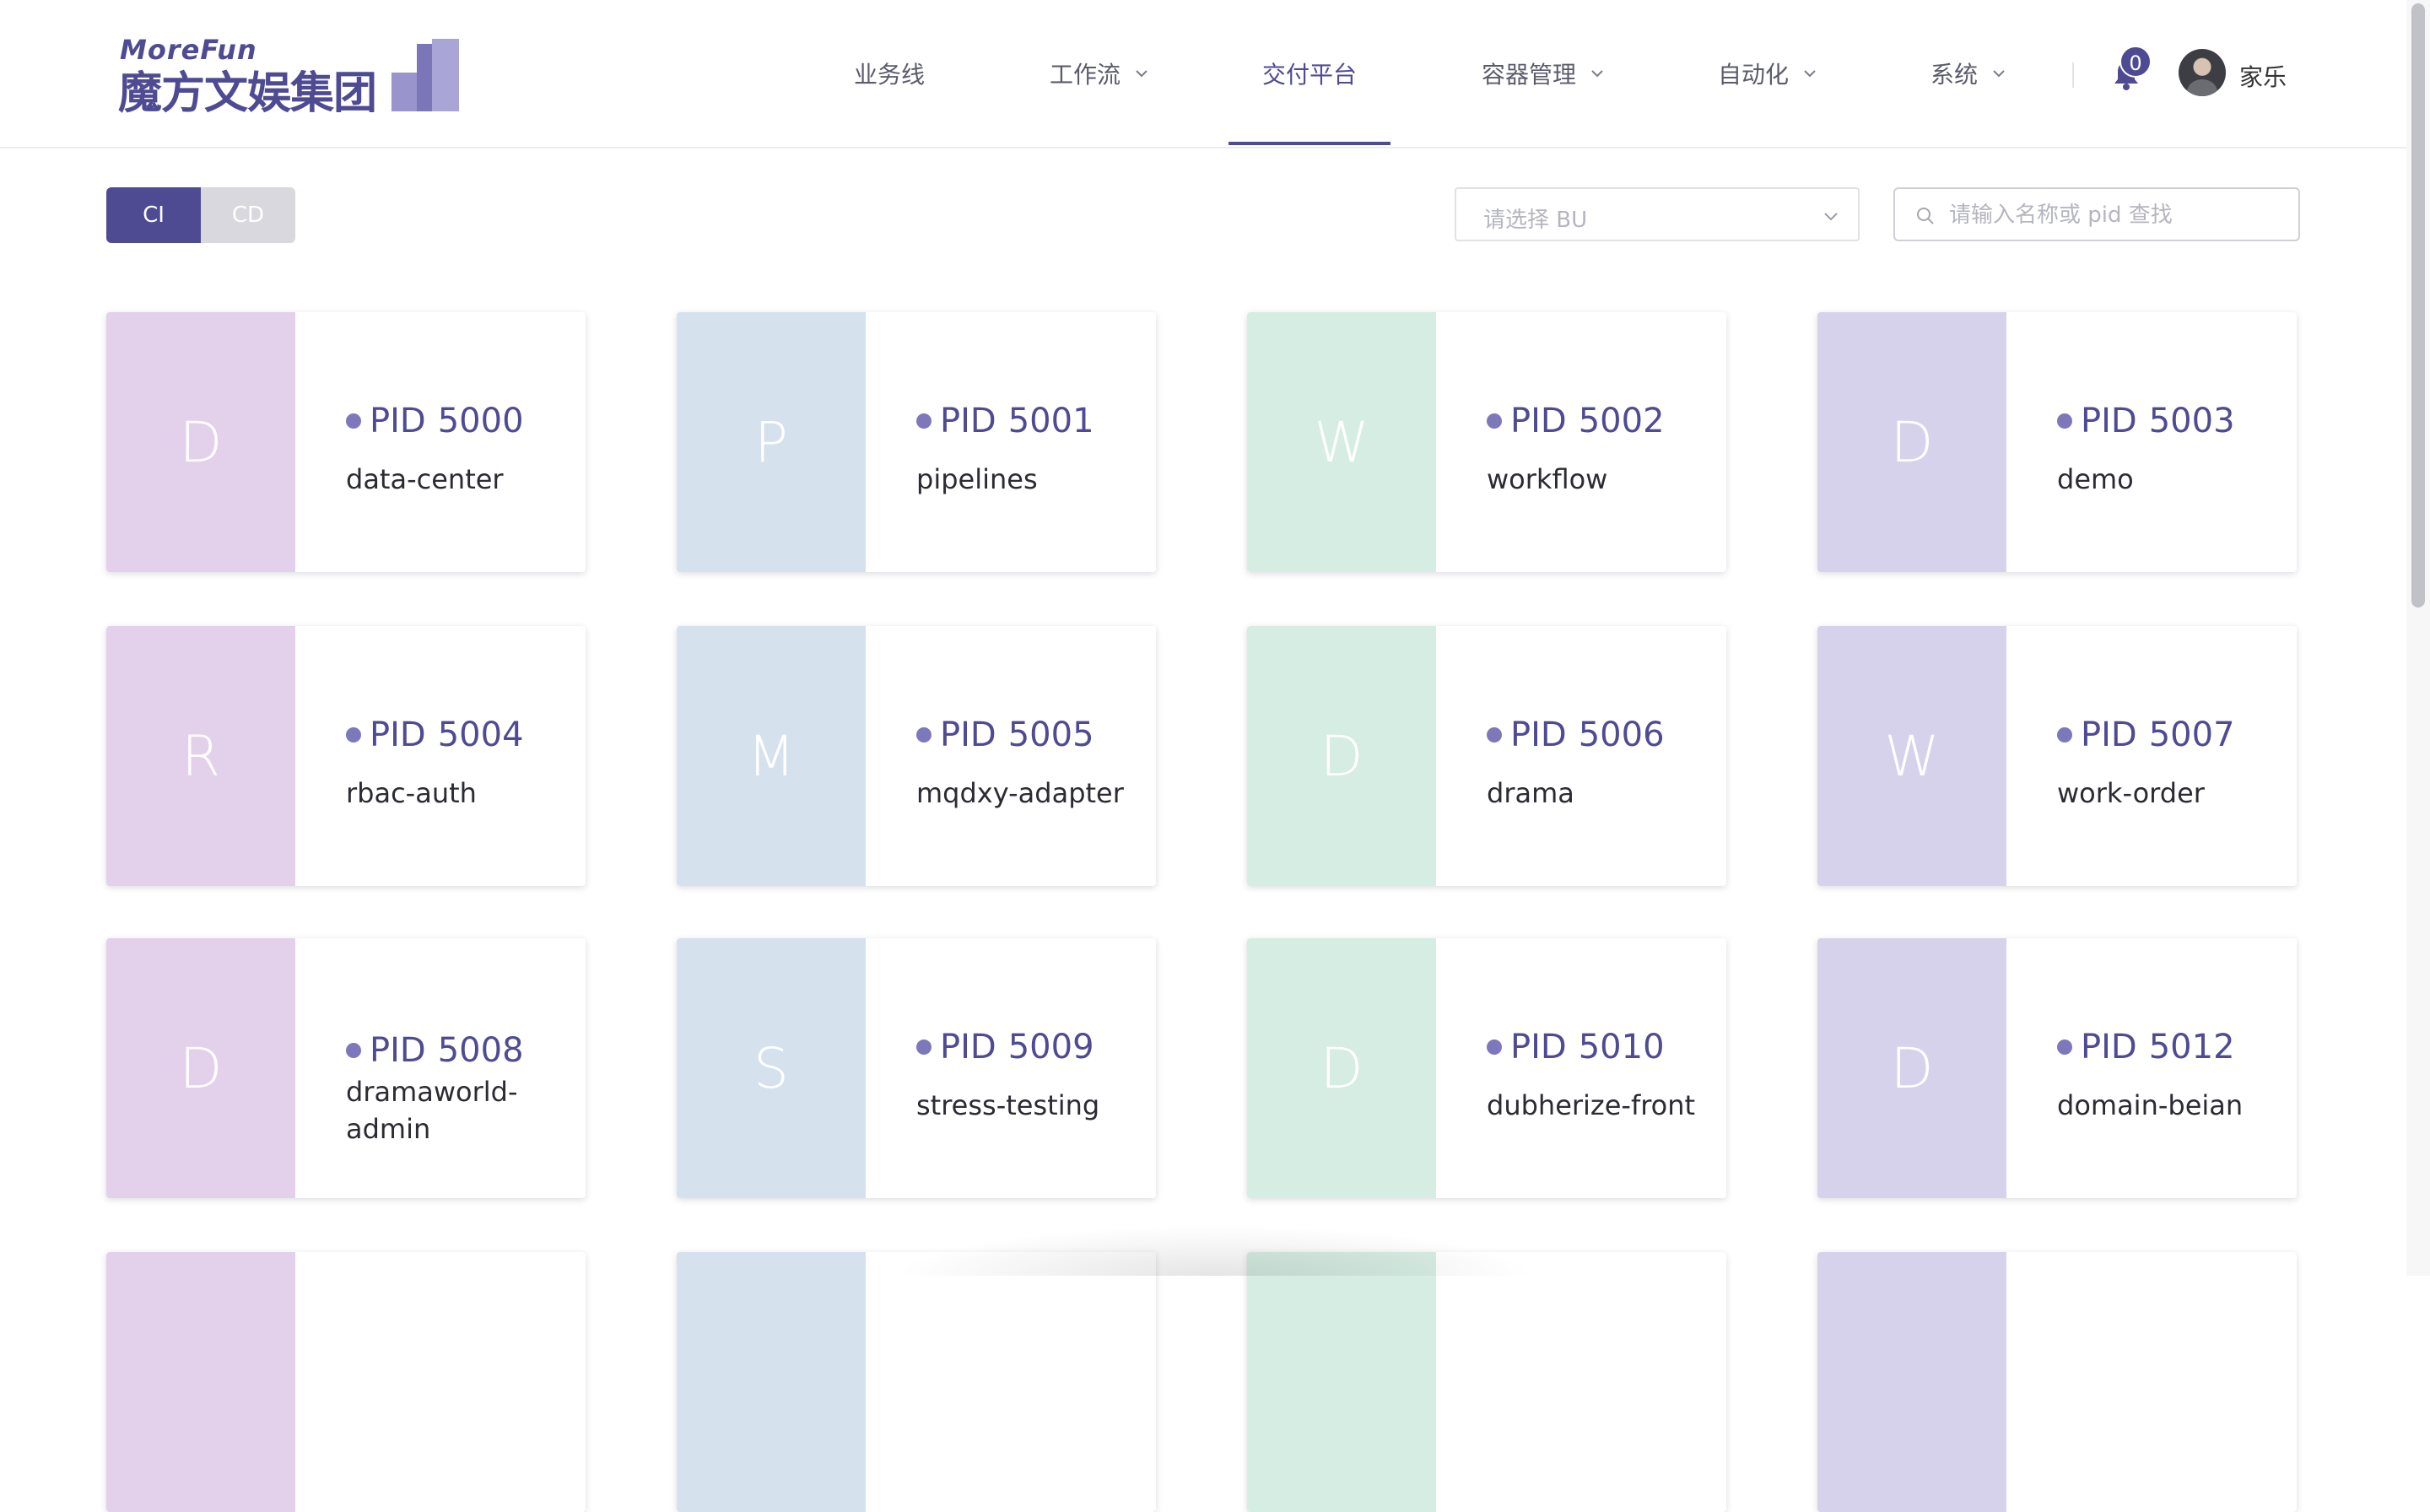  What do you see at coordinates (153, 215) in the screenshot?
I see `tab-ci: CI` at bounding box center [153, 215].